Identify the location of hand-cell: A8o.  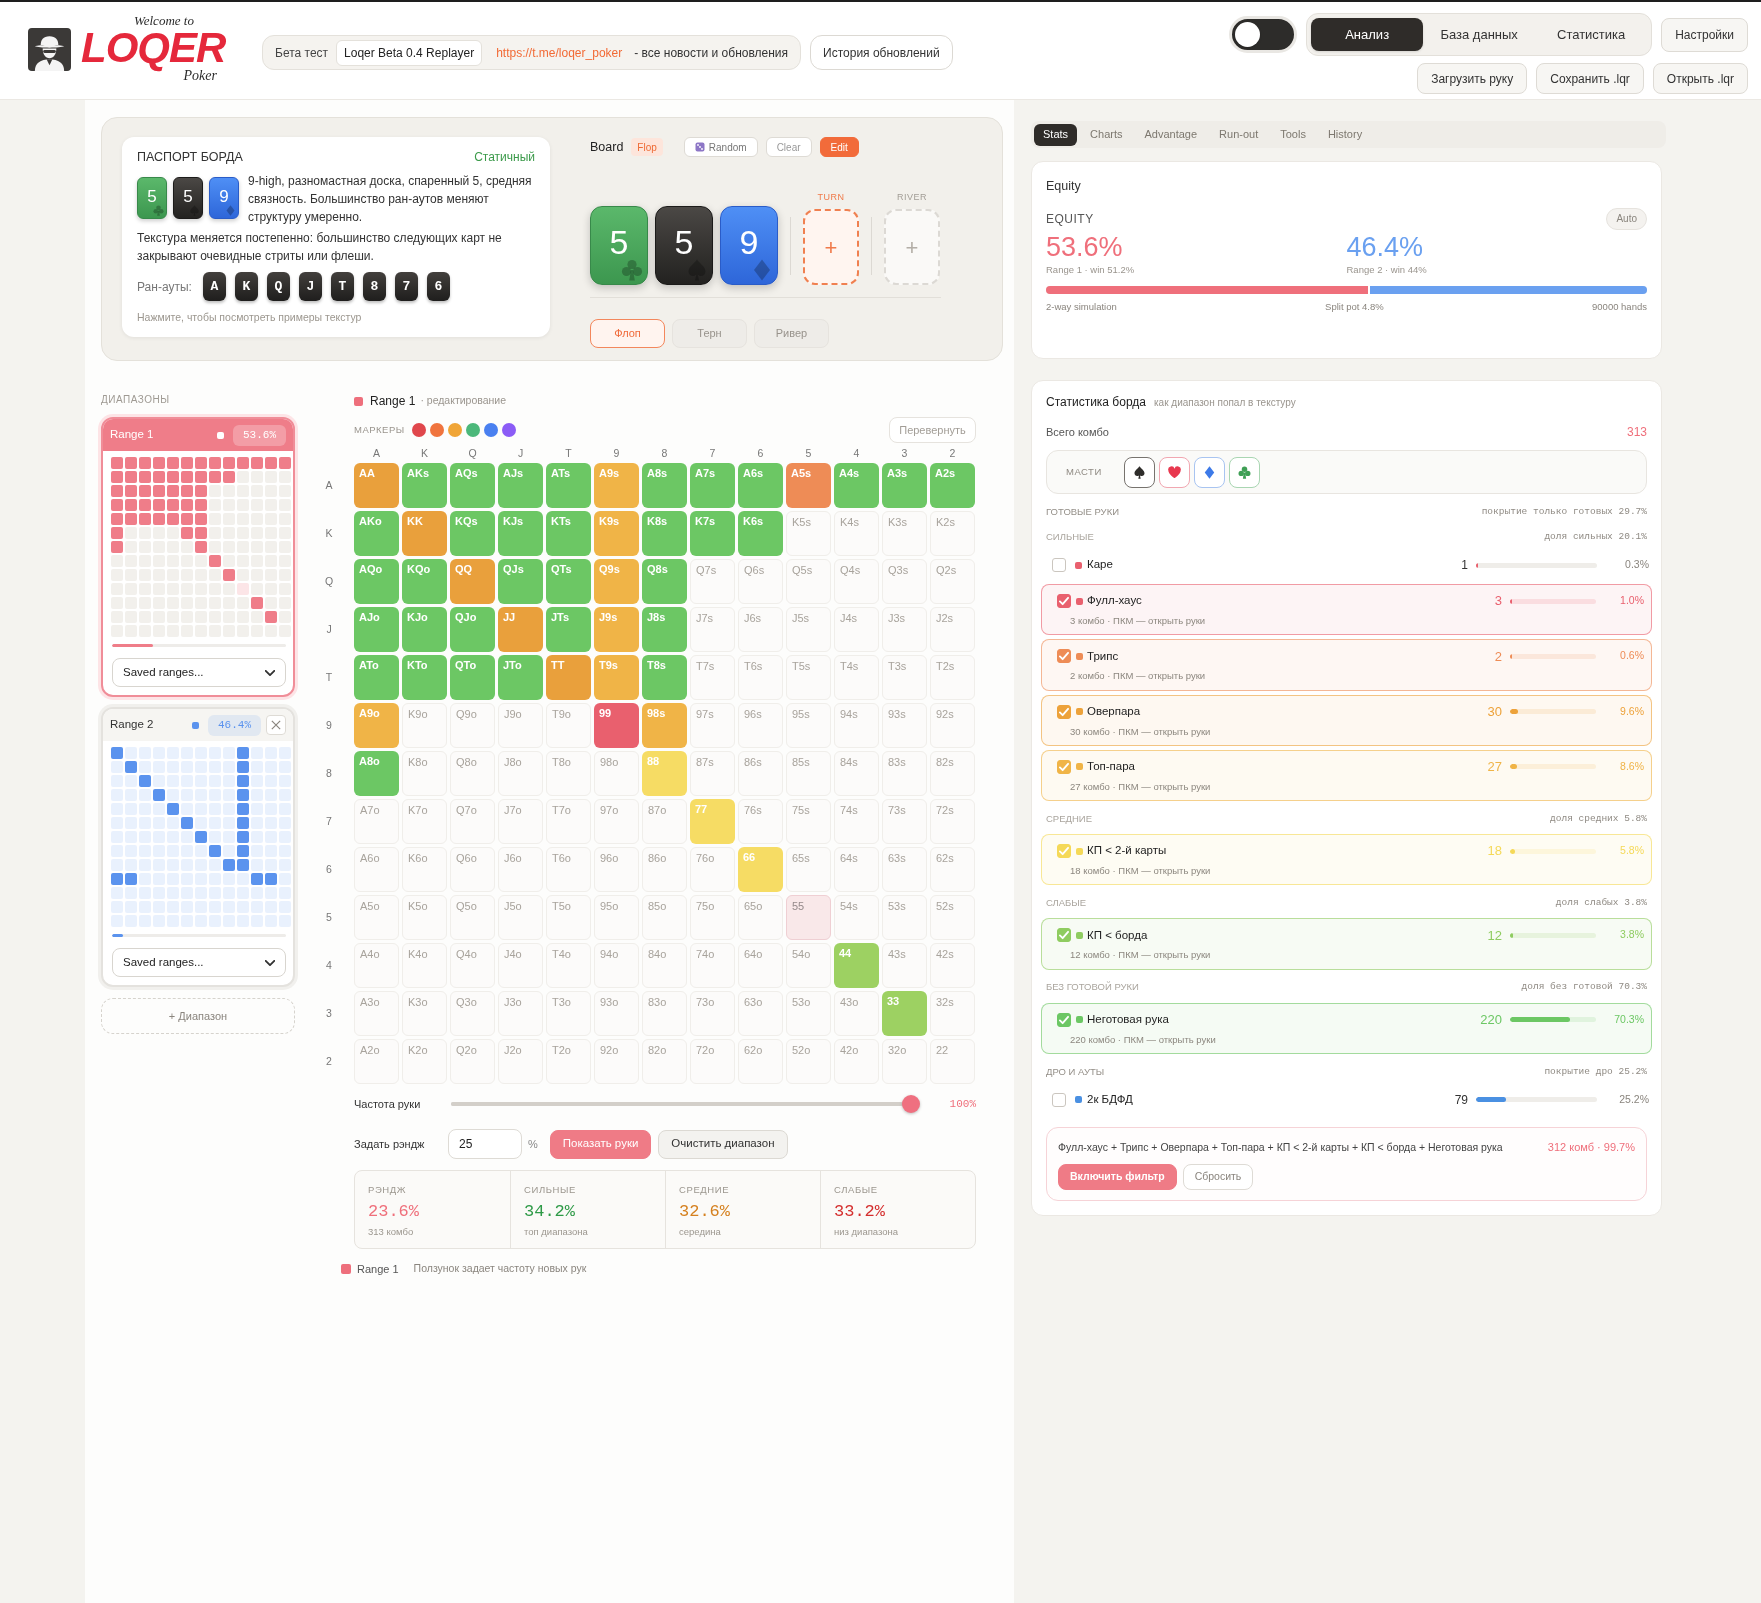
(376, 773).